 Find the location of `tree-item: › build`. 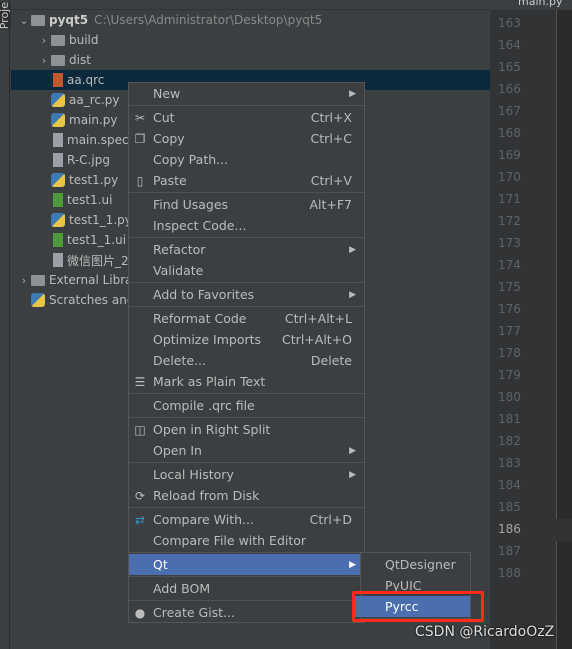

tree-item: › build is located at coordinates (250, 40).